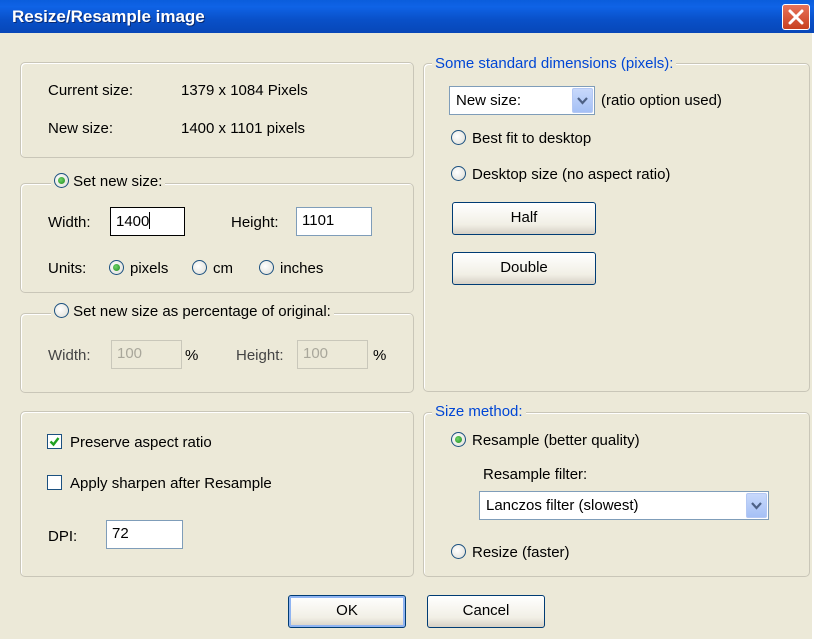  What do you see at coordinates (661, 100) in the screenshot?
I see `ratio-note: (ratio option used)` at bounding box center [661, 100].